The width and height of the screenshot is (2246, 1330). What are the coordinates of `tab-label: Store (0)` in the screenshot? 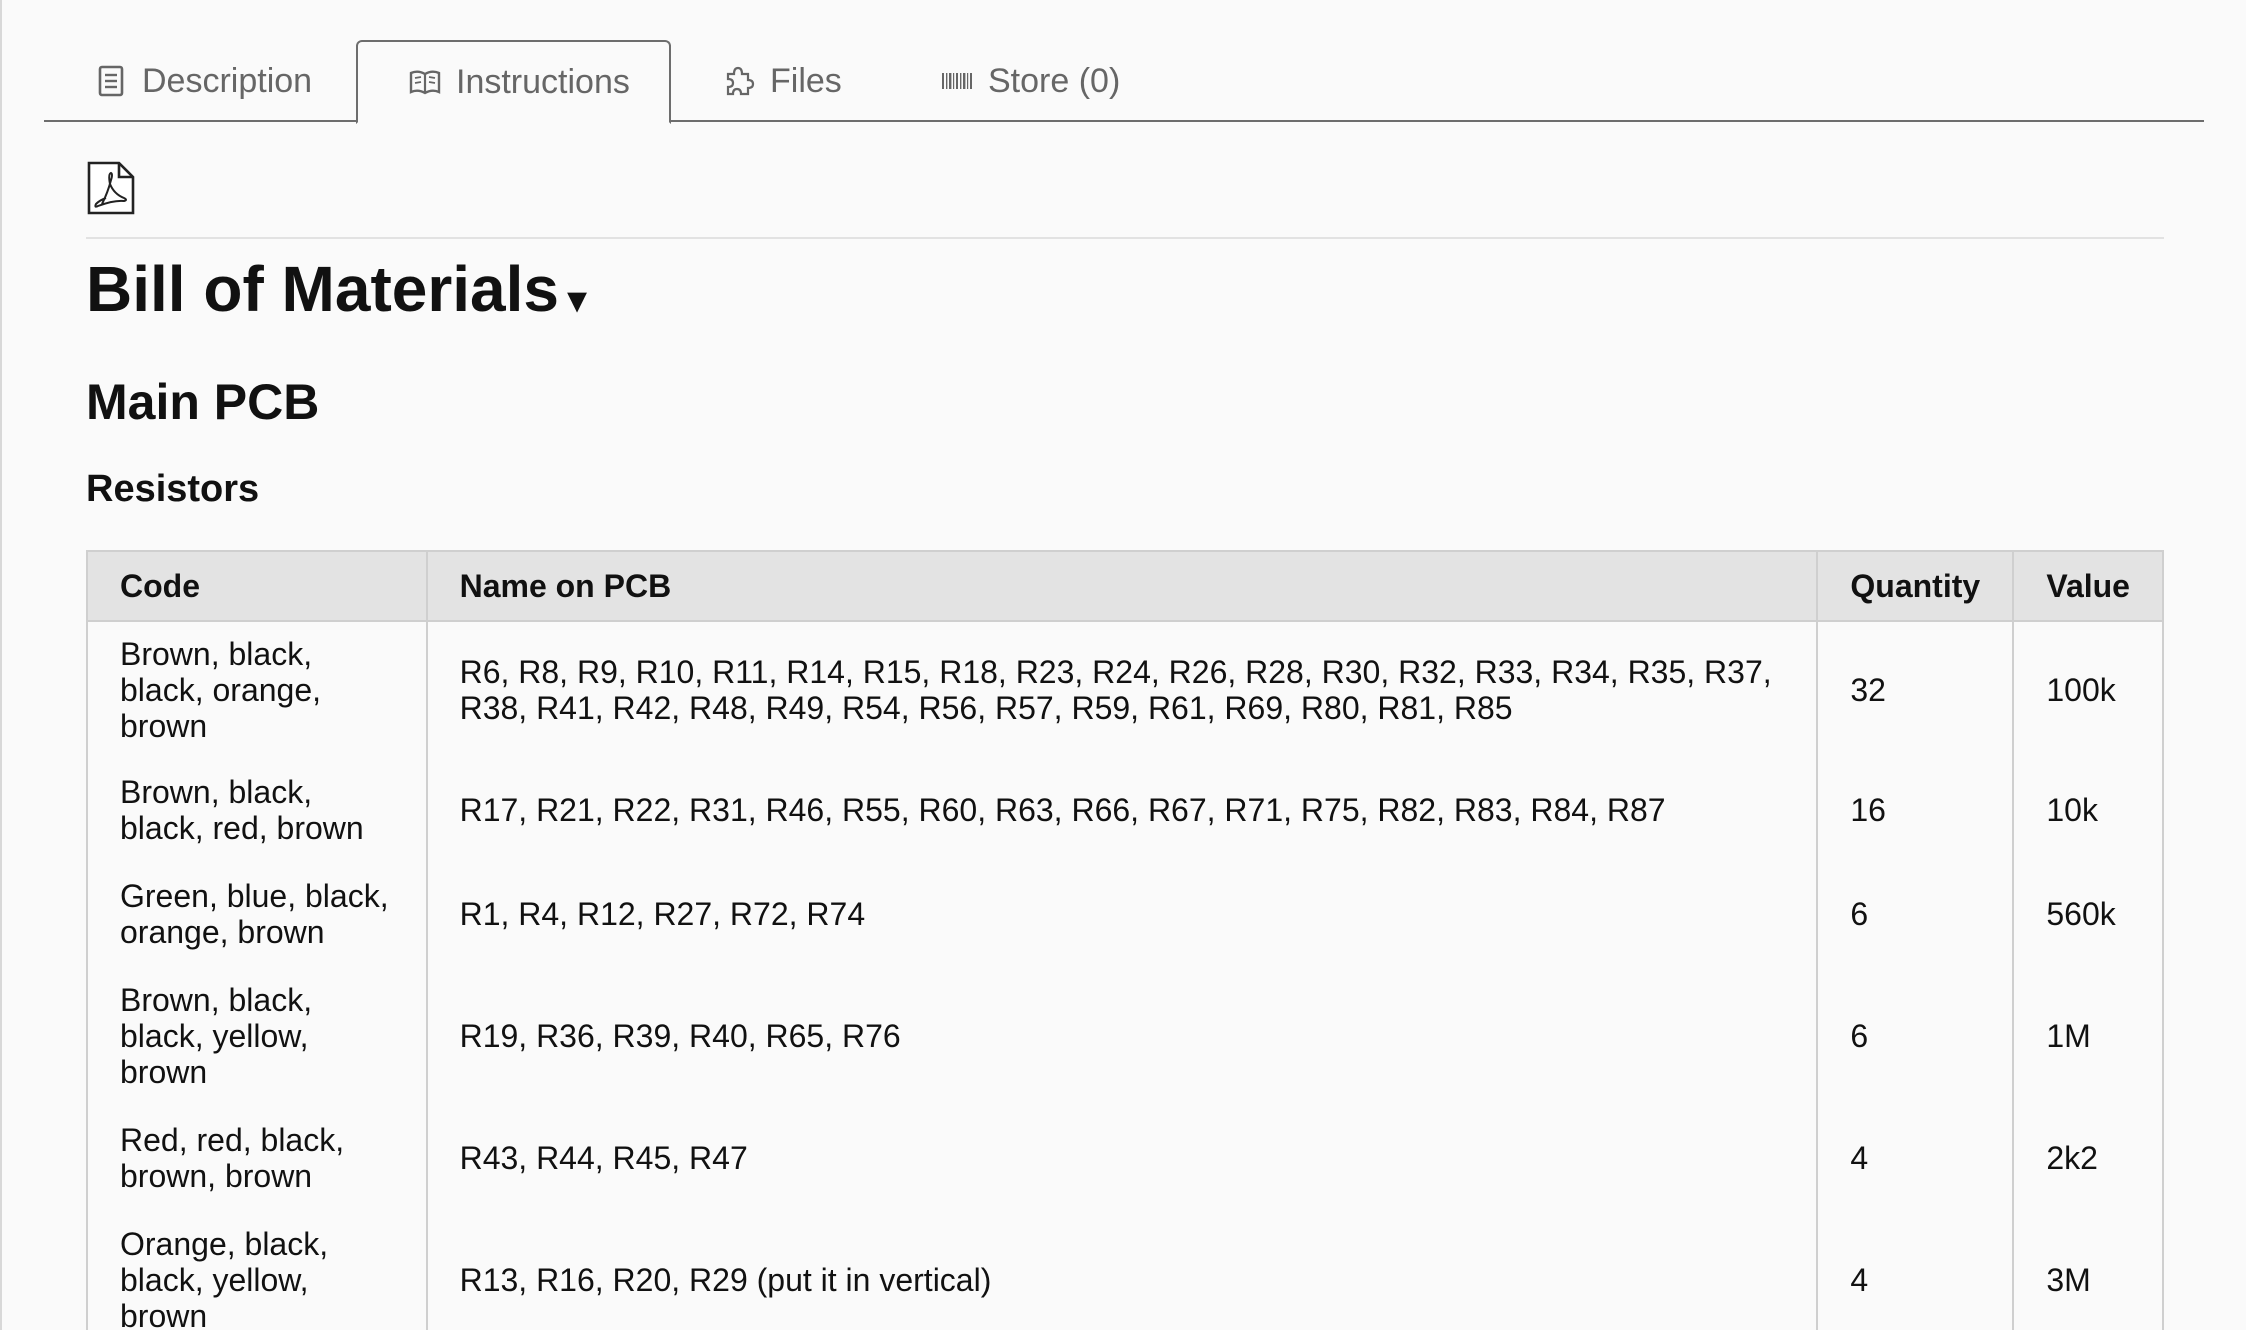 It's located at (1054, 80).